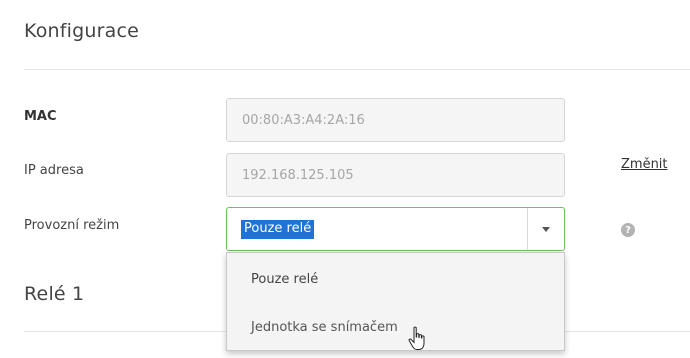 This screenshot has height=358, width=690. Describe the element at coordinates (357, 69) in the screenshot. I see `section-divider` at that location.